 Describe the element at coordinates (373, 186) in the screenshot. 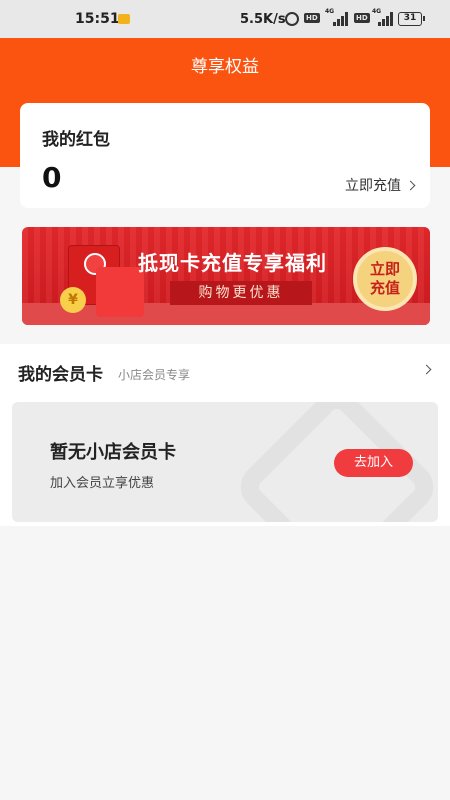

I see `recharge-label: 立即充值` at that location.